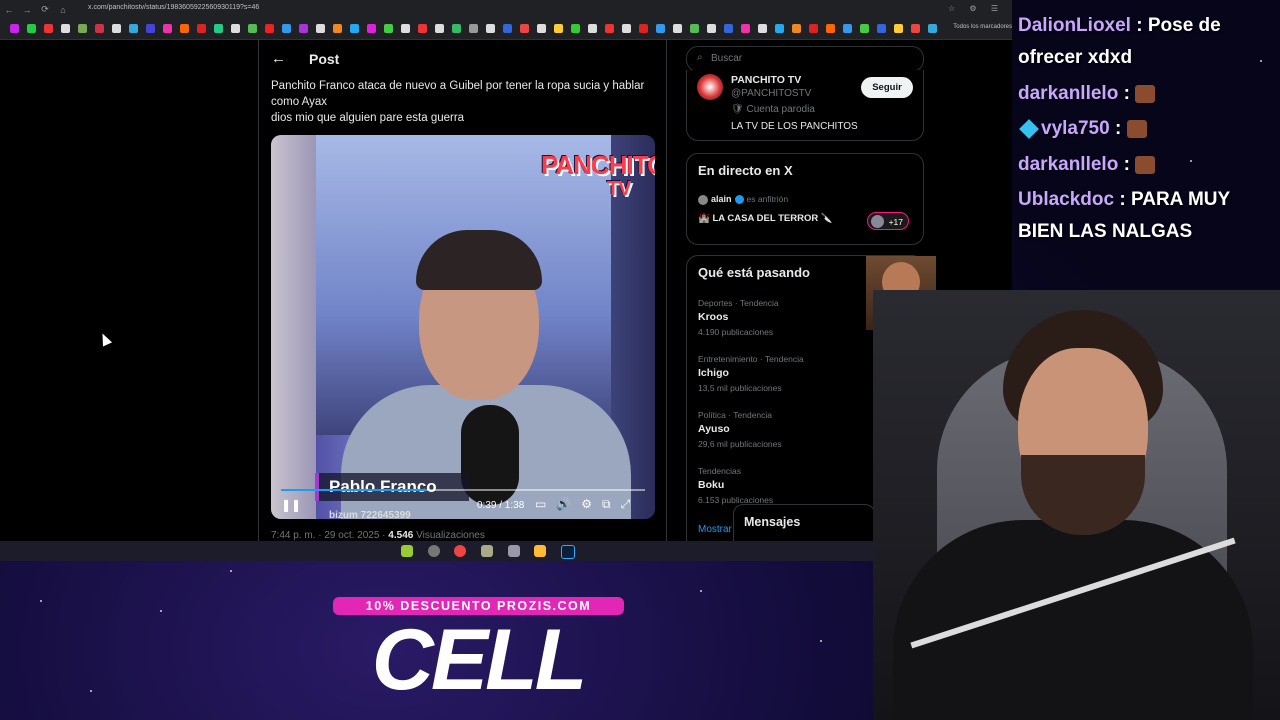 This screenshot has width=1280, height=720. What do you see at coordinates (804, 522) in the screenshot?
I see `messages-drawer: Mensajes` at bounding box center [804, 522].